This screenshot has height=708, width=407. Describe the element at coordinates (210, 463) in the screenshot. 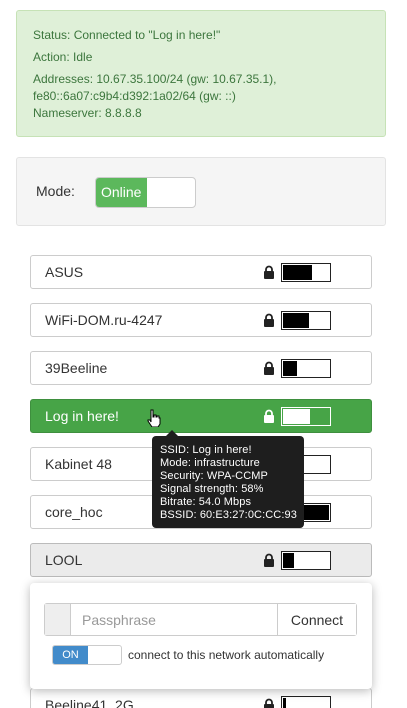

I see `tooltip-mode: Mode: infrastructure` at that location.